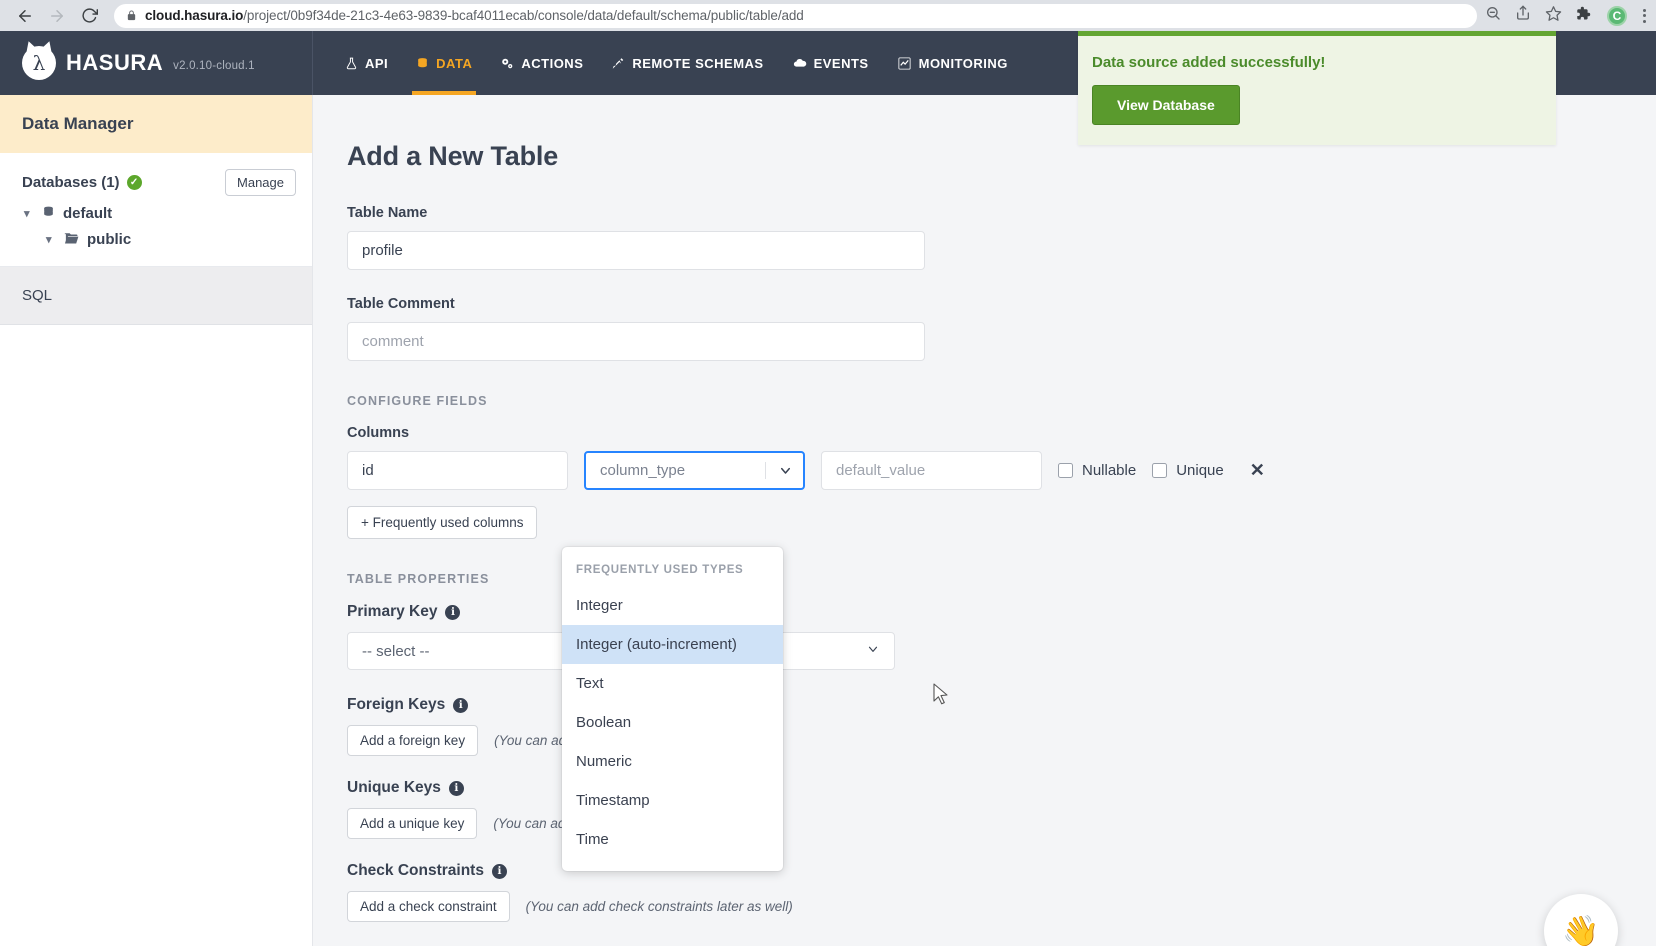 The image size is (1656, 946). What do you see at coordinates (442, 522) in the screenshot?
I see `frequently-used-columns-button: + Frequently used columns` at bounding box center [442, 522].